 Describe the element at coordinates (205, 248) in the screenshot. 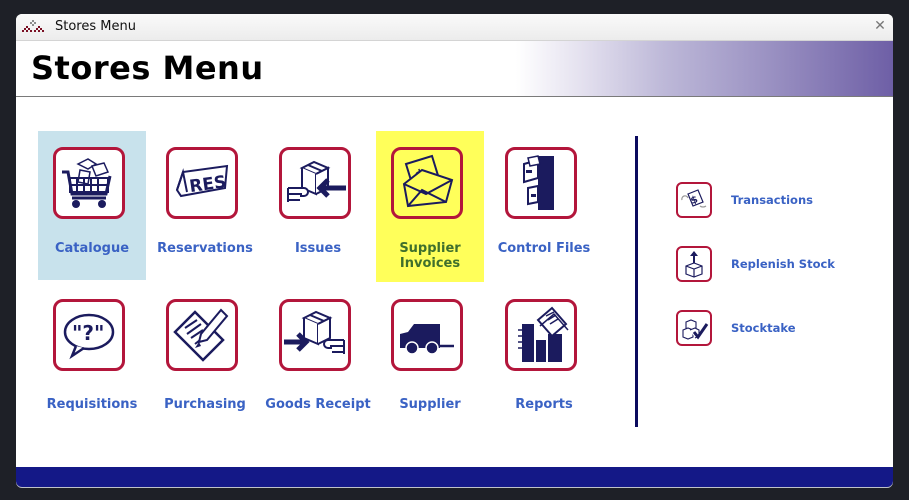

I see `tile-label: Reservations` at that location.